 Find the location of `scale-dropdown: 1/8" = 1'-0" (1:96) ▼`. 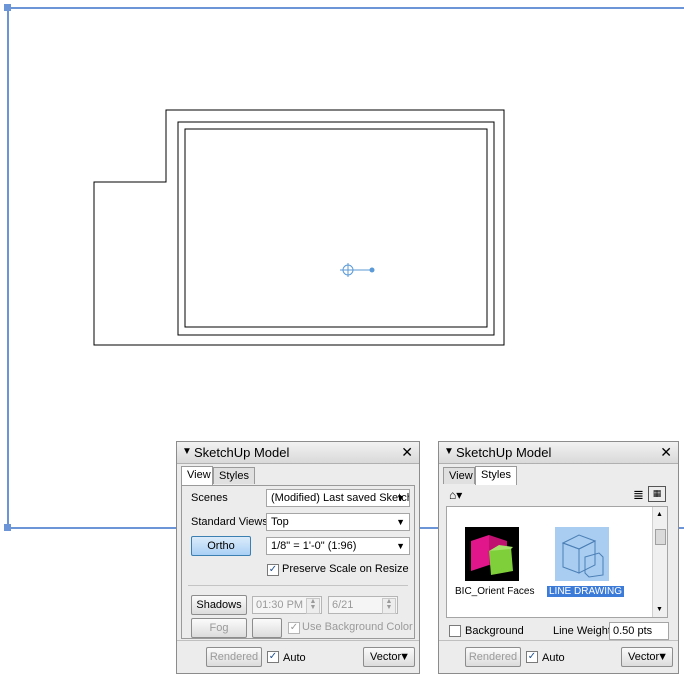

scale-dropdown: 1/8" = 1'-0" (1:96) ▼ is located at coordinates (338, 546).